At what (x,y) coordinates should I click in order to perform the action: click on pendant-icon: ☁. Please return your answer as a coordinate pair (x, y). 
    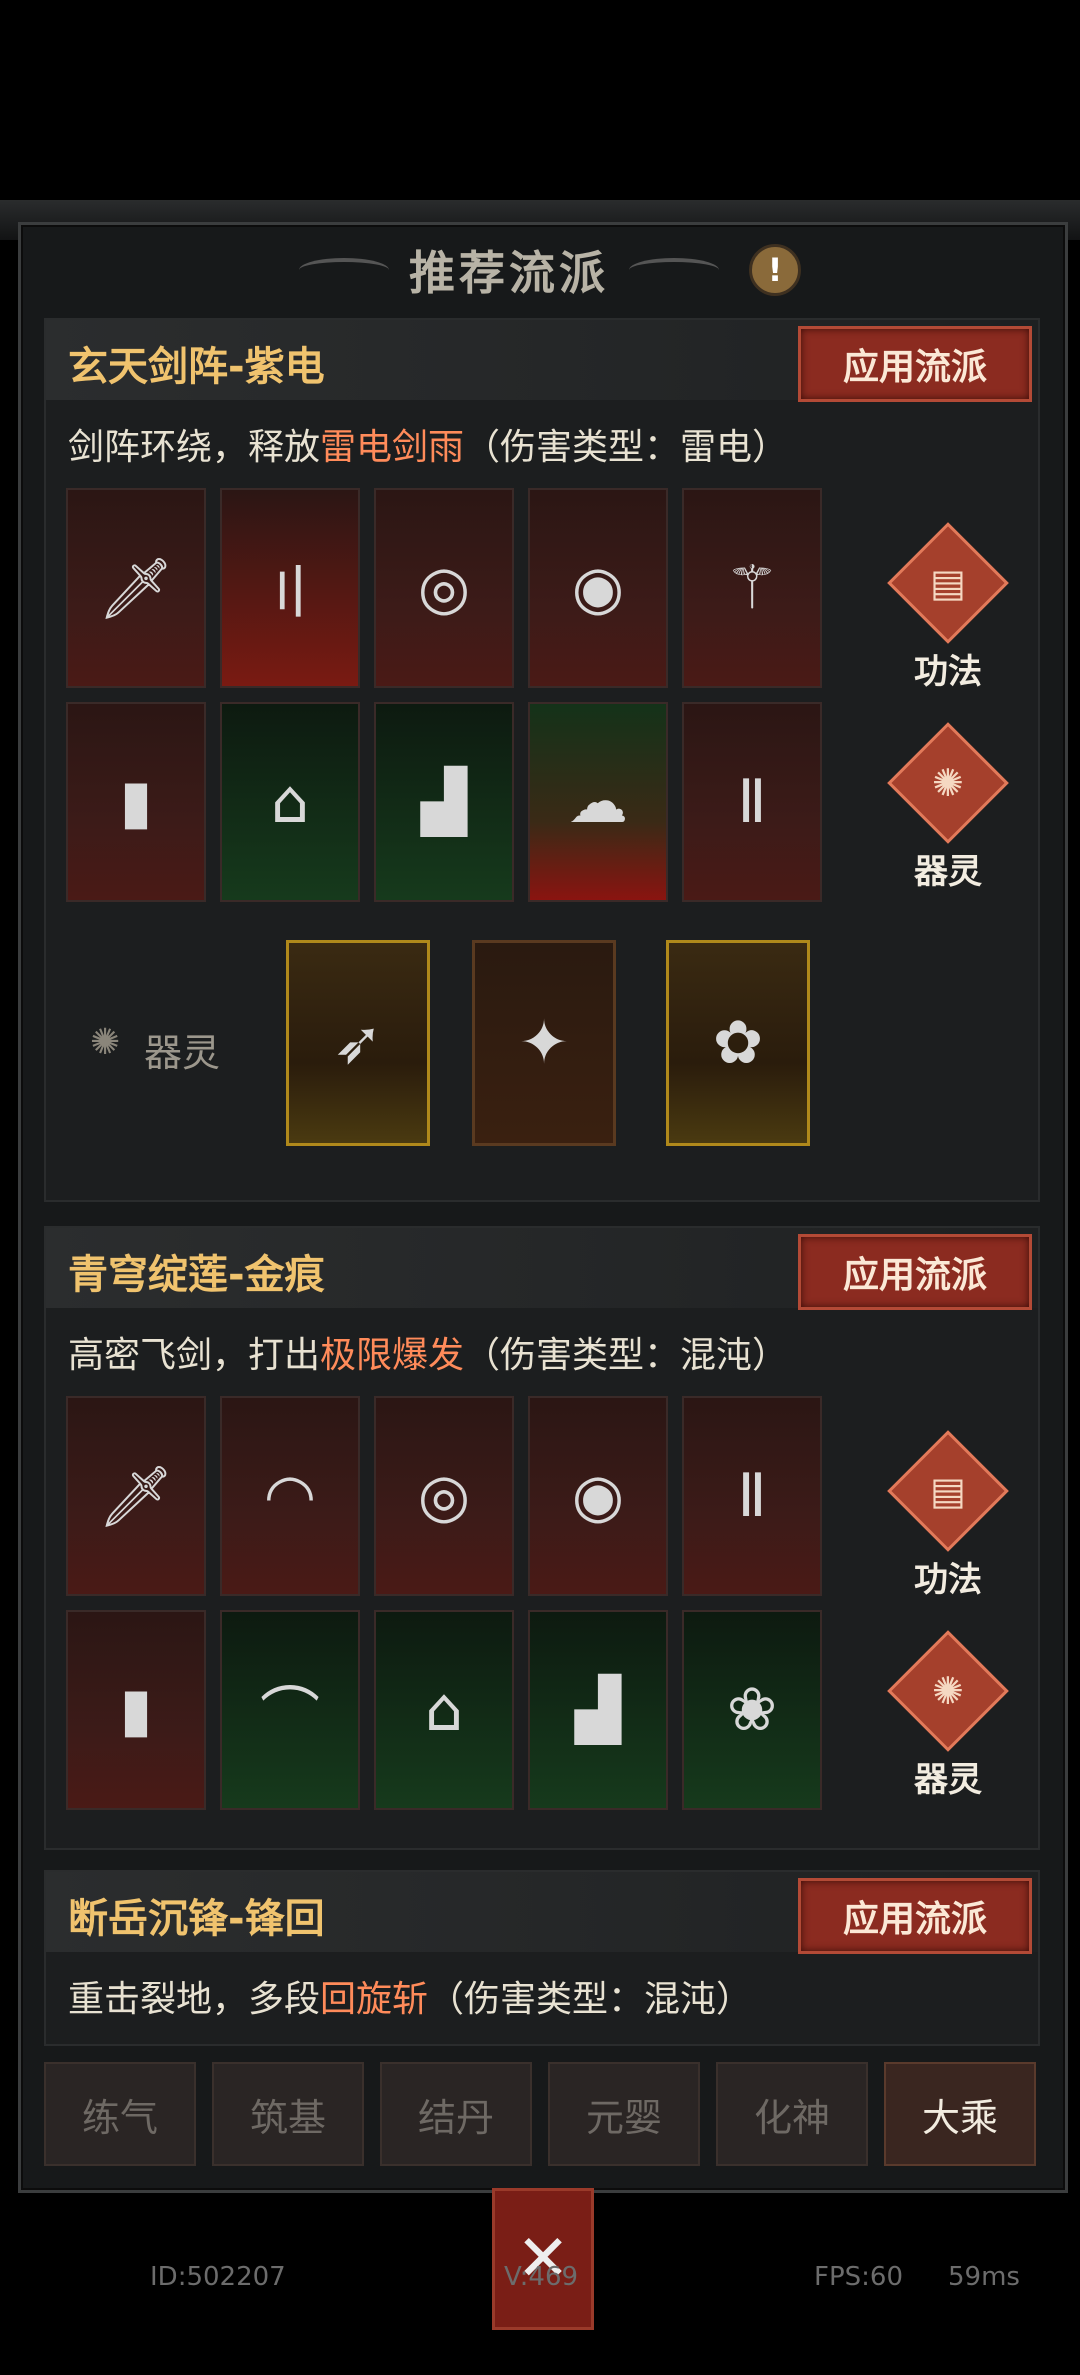
    Looking at the image, I should click on (598, 802).